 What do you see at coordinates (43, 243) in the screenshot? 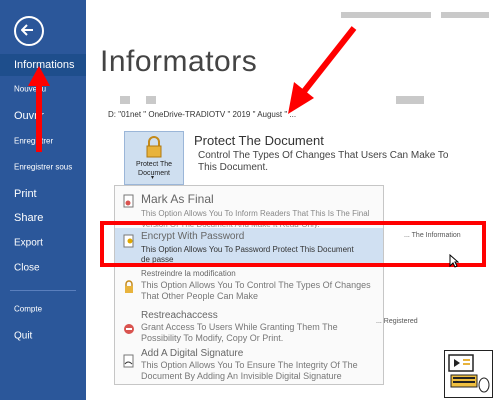
I see `sidebar-item-export: Export` at bounding box center [43, 243].